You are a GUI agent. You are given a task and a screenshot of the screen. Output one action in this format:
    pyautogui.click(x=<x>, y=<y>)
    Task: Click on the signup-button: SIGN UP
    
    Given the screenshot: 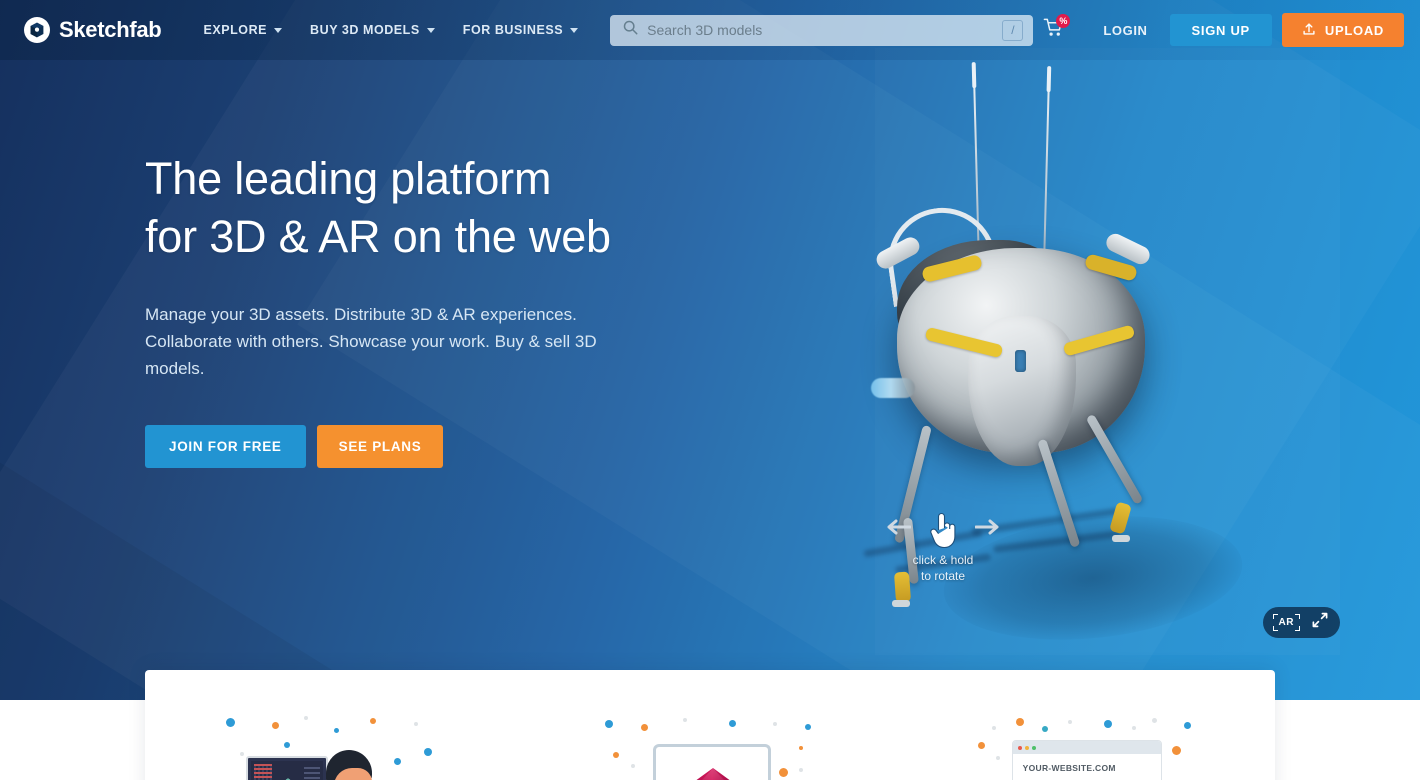 What is the action you would take?
    pyautogui.click(x=1220, y=30)
    